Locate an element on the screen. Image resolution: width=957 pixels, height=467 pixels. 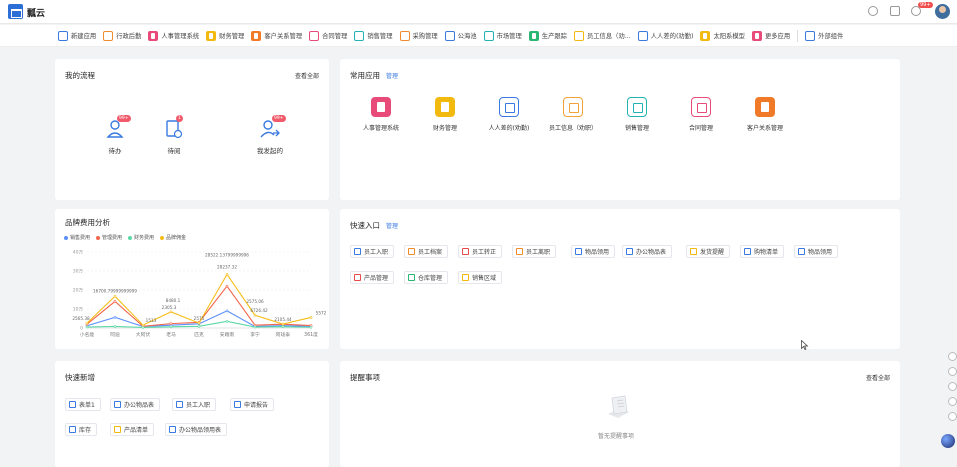
common-app: 财务管理 is located at coordinates (445, 114).